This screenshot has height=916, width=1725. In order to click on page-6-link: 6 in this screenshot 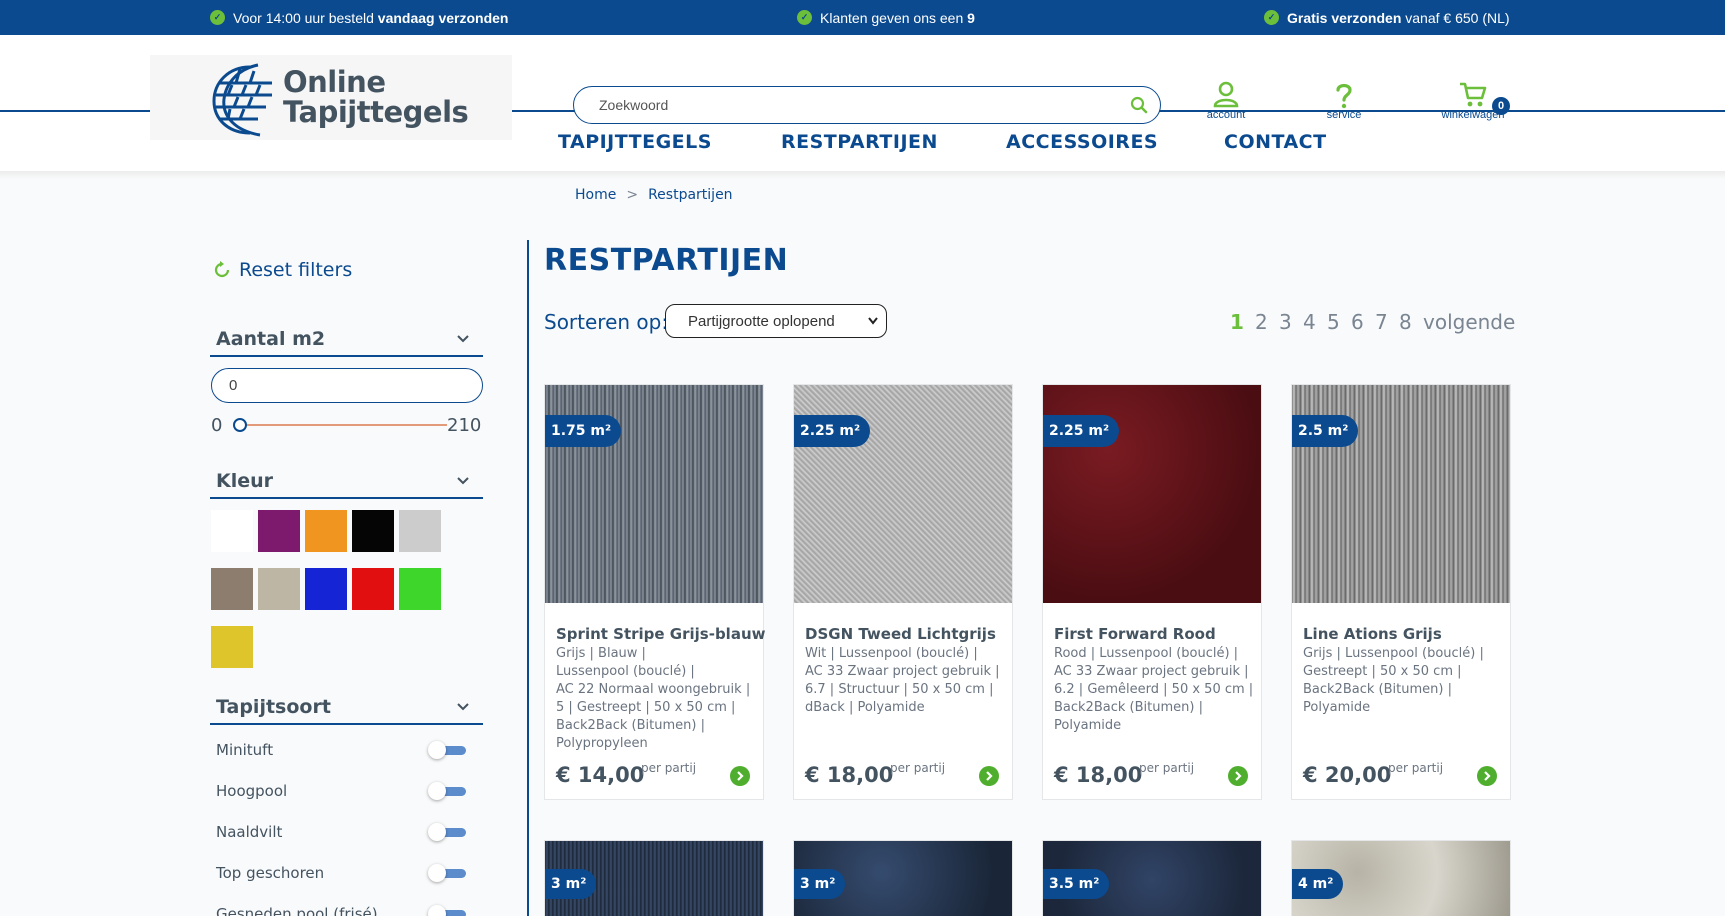, I will do `click(1357, 322)`.